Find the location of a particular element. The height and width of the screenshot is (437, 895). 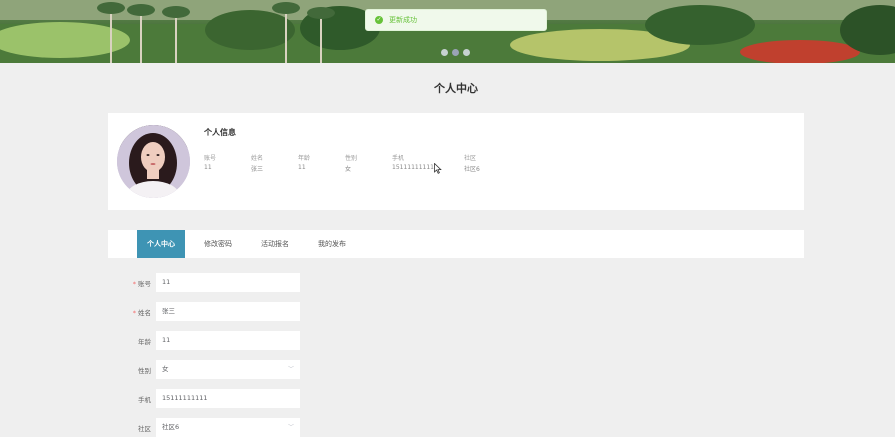

carousel-indicators is located at coordinates (455, 52).